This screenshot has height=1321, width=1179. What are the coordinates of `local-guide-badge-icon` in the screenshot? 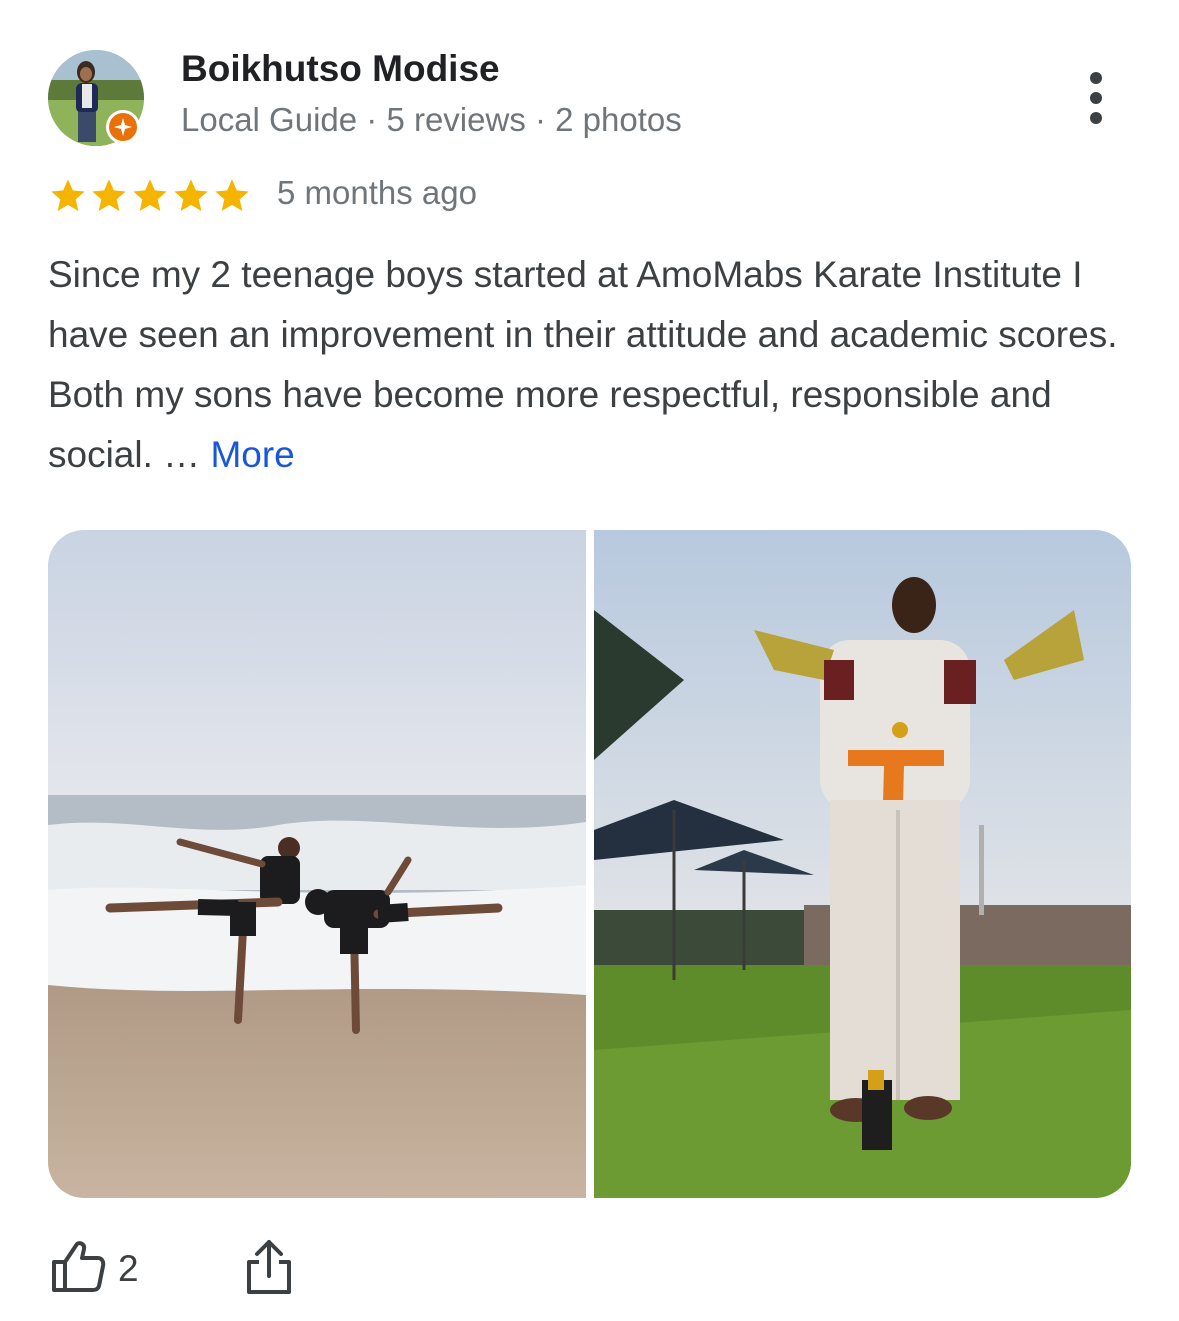 It's located at (123, 127).